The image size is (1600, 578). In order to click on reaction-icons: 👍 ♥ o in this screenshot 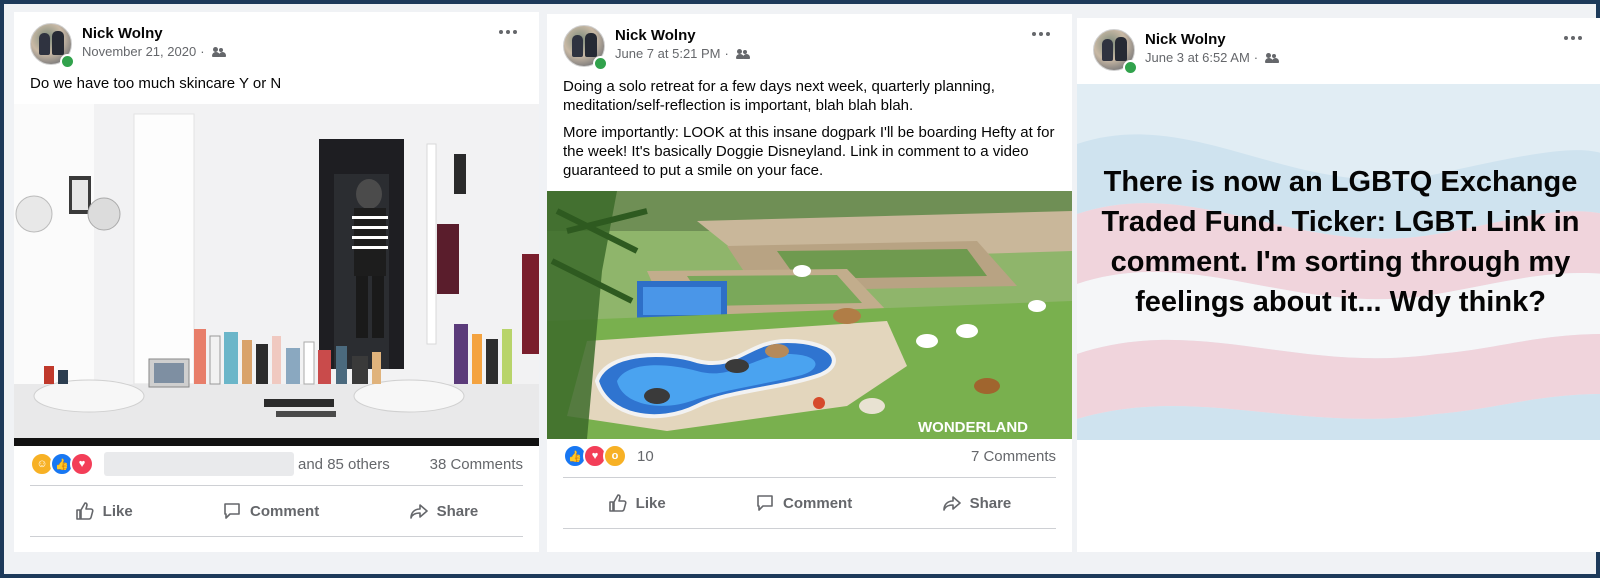, I will do `click(595, 456)`.